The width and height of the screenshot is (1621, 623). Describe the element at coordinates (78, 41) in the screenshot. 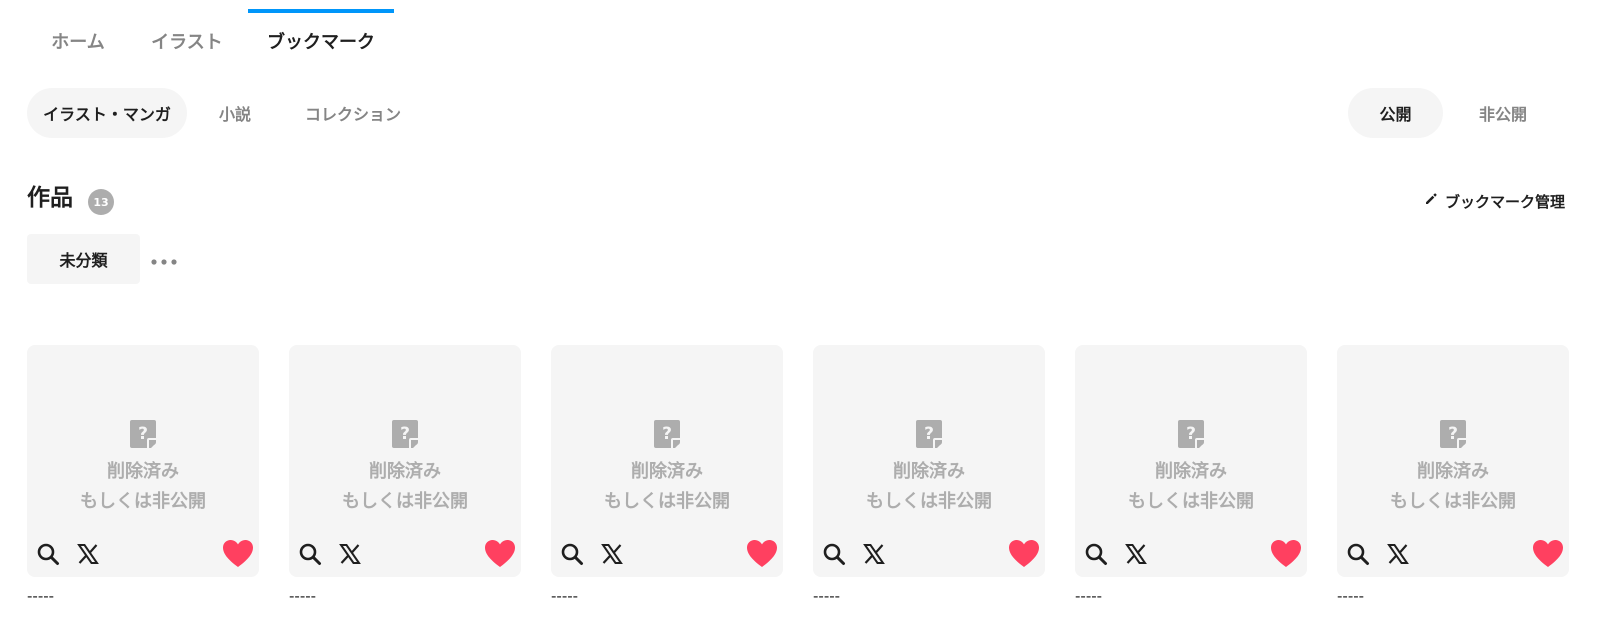

I see `tab-home: ホーム` at that location.